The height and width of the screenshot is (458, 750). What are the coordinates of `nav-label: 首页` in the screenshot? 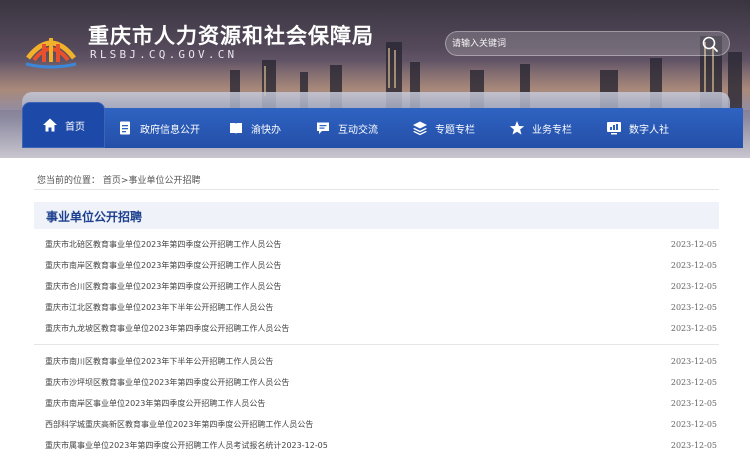 It's located at (75, 127).